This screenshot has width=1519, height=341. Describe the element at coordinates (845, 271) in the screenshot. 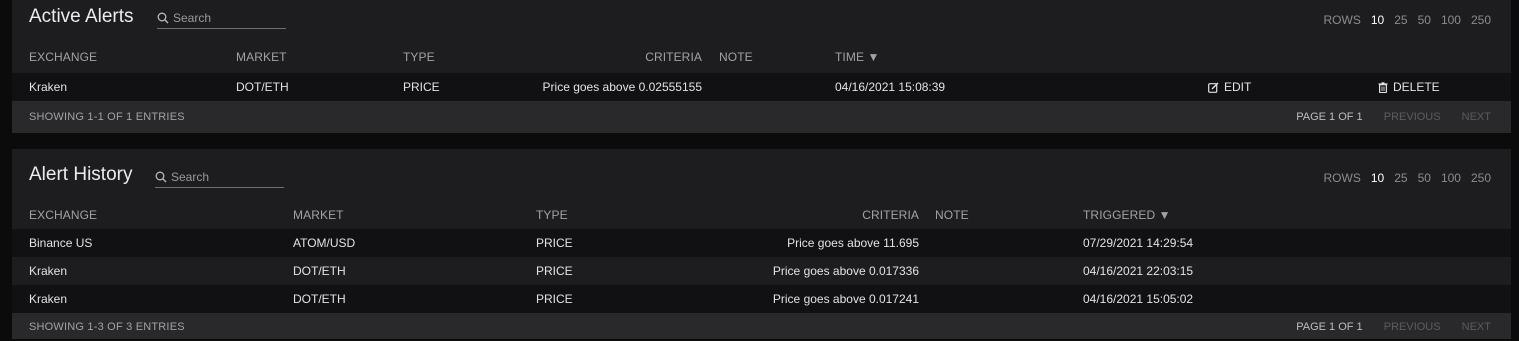

I see `cell-criteria: Price goes above 0.017336` at that location.